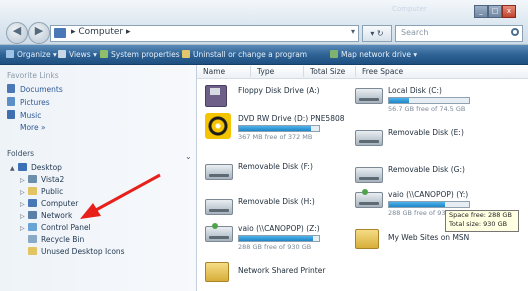 This screenshot has width=528, height=291. What do you see at coordinates (13, 168) in the screenshot?
I see `expand-icon: ▲` at bounding box center [13, 168].